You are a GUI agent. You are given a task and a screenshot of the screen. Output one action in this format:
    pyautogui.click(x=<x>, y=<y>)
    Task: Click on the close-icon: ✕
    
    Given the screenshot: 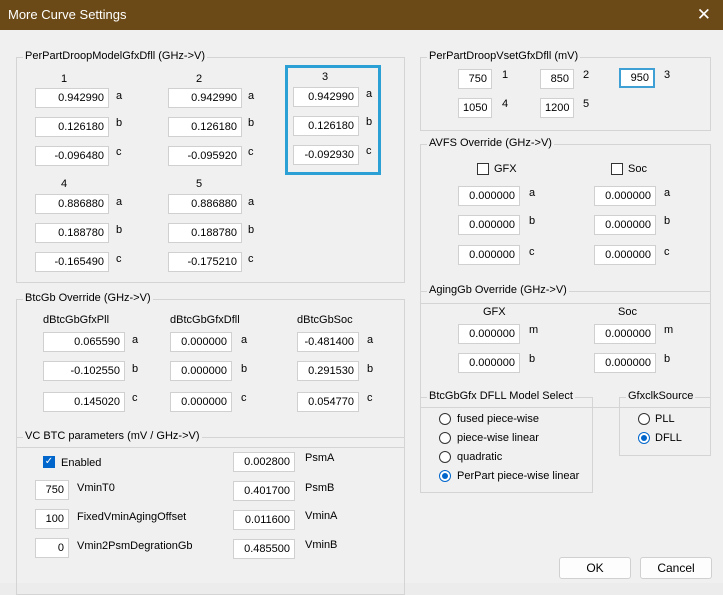 What is the action you would take?
    pyautogui.click(x=704, y=15)
    